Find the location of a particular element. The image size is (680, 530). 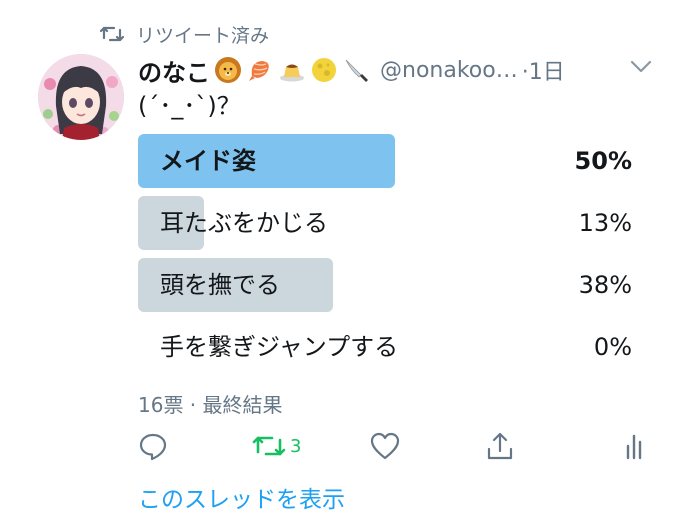

poll-option-percent: 0% is located at coordinates (612, 347).